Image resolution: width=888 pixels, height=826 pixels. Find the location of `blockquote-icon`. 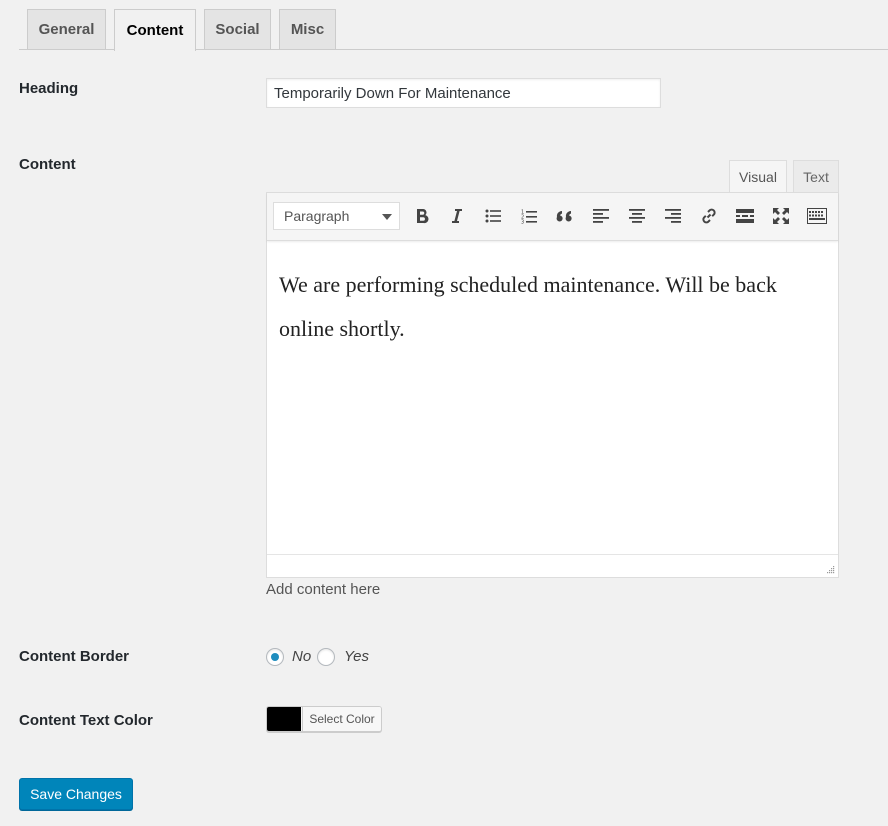

blockquote-icon is located at coordinates (565, 216).